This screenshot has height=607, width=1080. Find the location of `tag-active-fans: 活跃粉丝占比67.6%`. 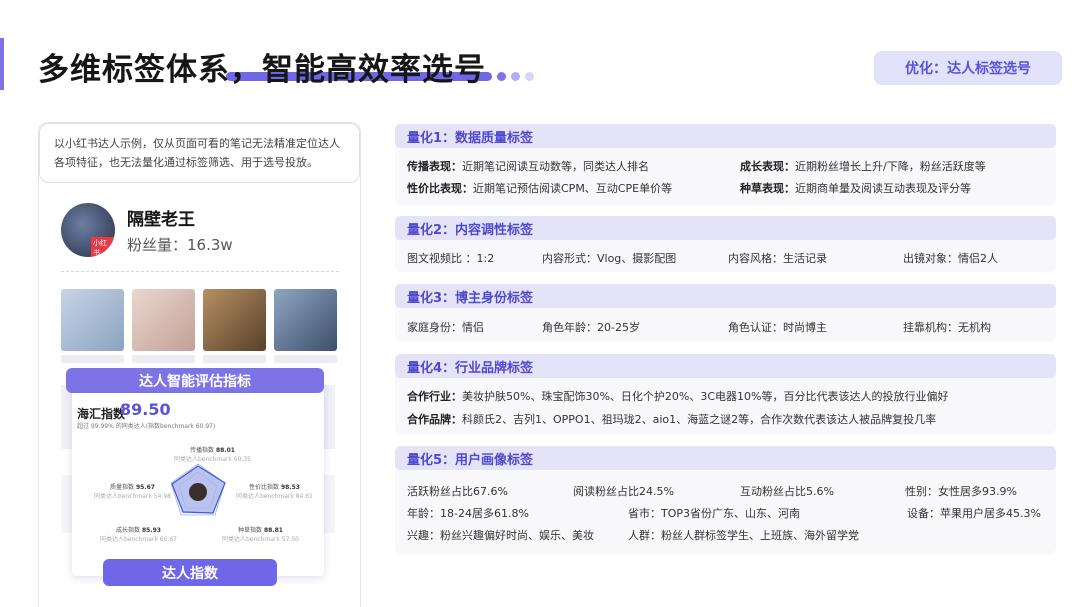

tag-active-fans: 活跃粉丝占比67.6% is located at coordinates (457, 491).